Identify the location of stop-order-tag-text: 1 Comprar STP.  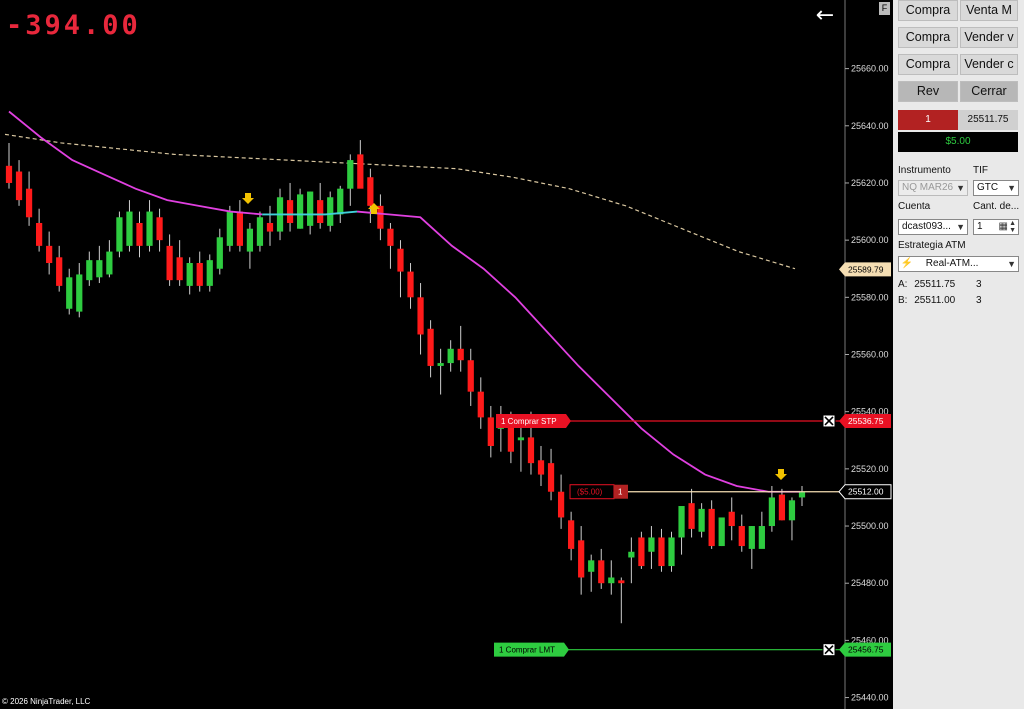
(529, 421).